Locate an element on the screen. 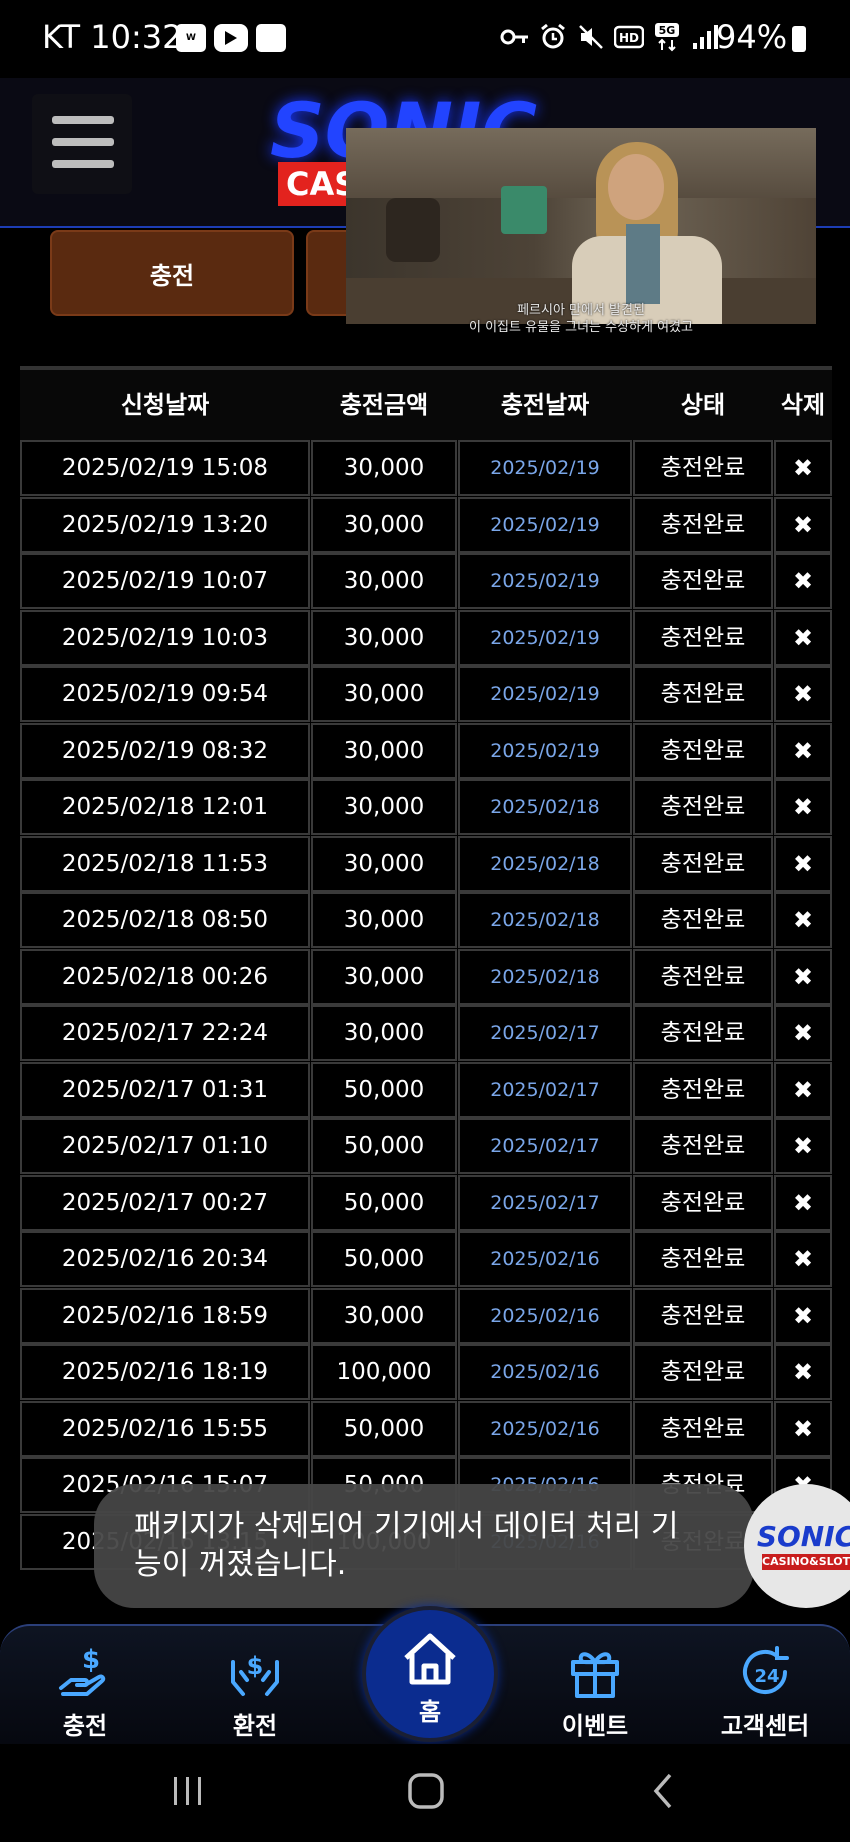 The height and width of the screenshot is (1842, 850). svg-text: 24 is located at coordinates (766, 1676).